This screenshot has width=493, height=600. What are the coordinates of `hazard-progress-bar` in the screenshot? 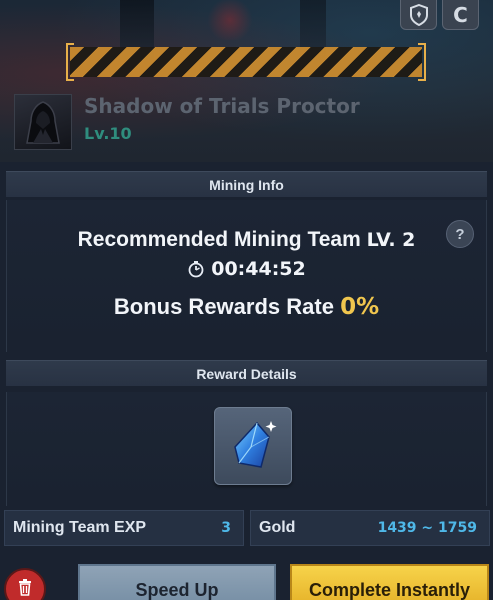 It's located at (246, 62).